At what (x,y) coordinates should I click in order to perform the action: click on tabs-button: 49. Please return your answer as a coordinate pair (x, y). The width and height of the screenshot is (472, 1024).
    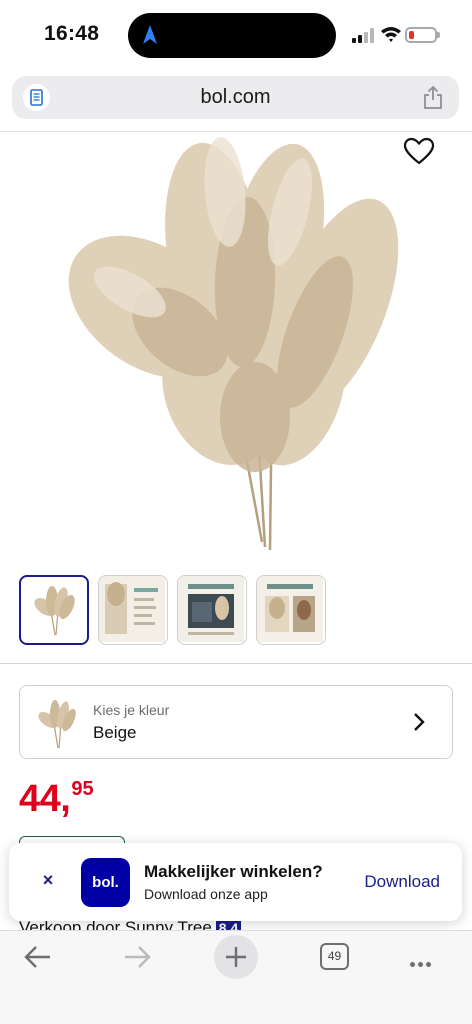
    Looking at the image, I should click on (334, 956).